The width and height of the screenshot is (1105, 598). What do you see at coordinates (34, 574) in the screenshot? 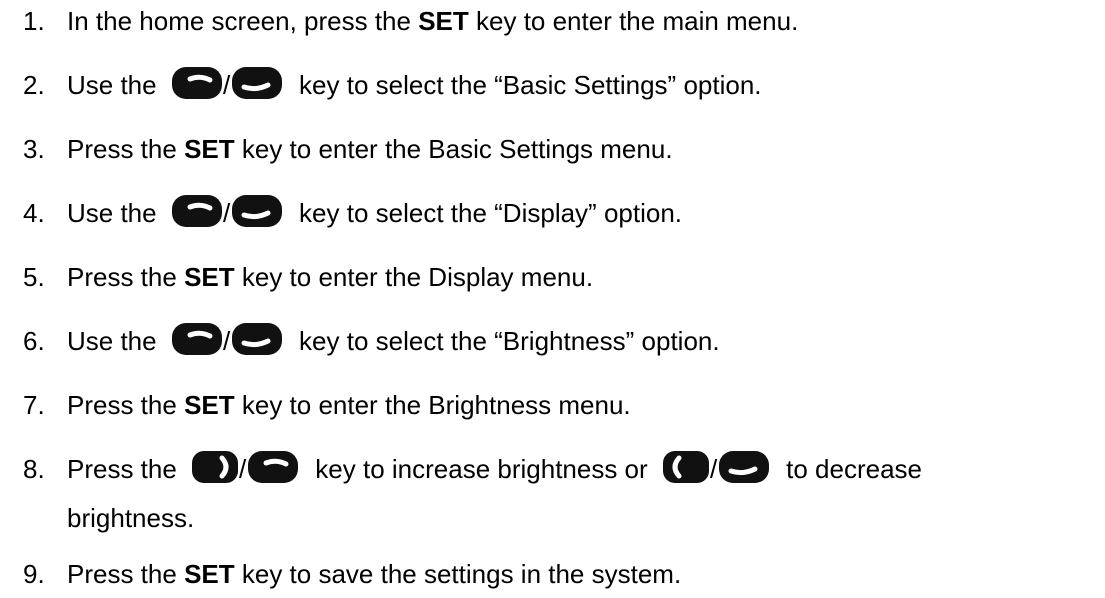
I see `step-number: 9.` at bounding box center [34, 574].